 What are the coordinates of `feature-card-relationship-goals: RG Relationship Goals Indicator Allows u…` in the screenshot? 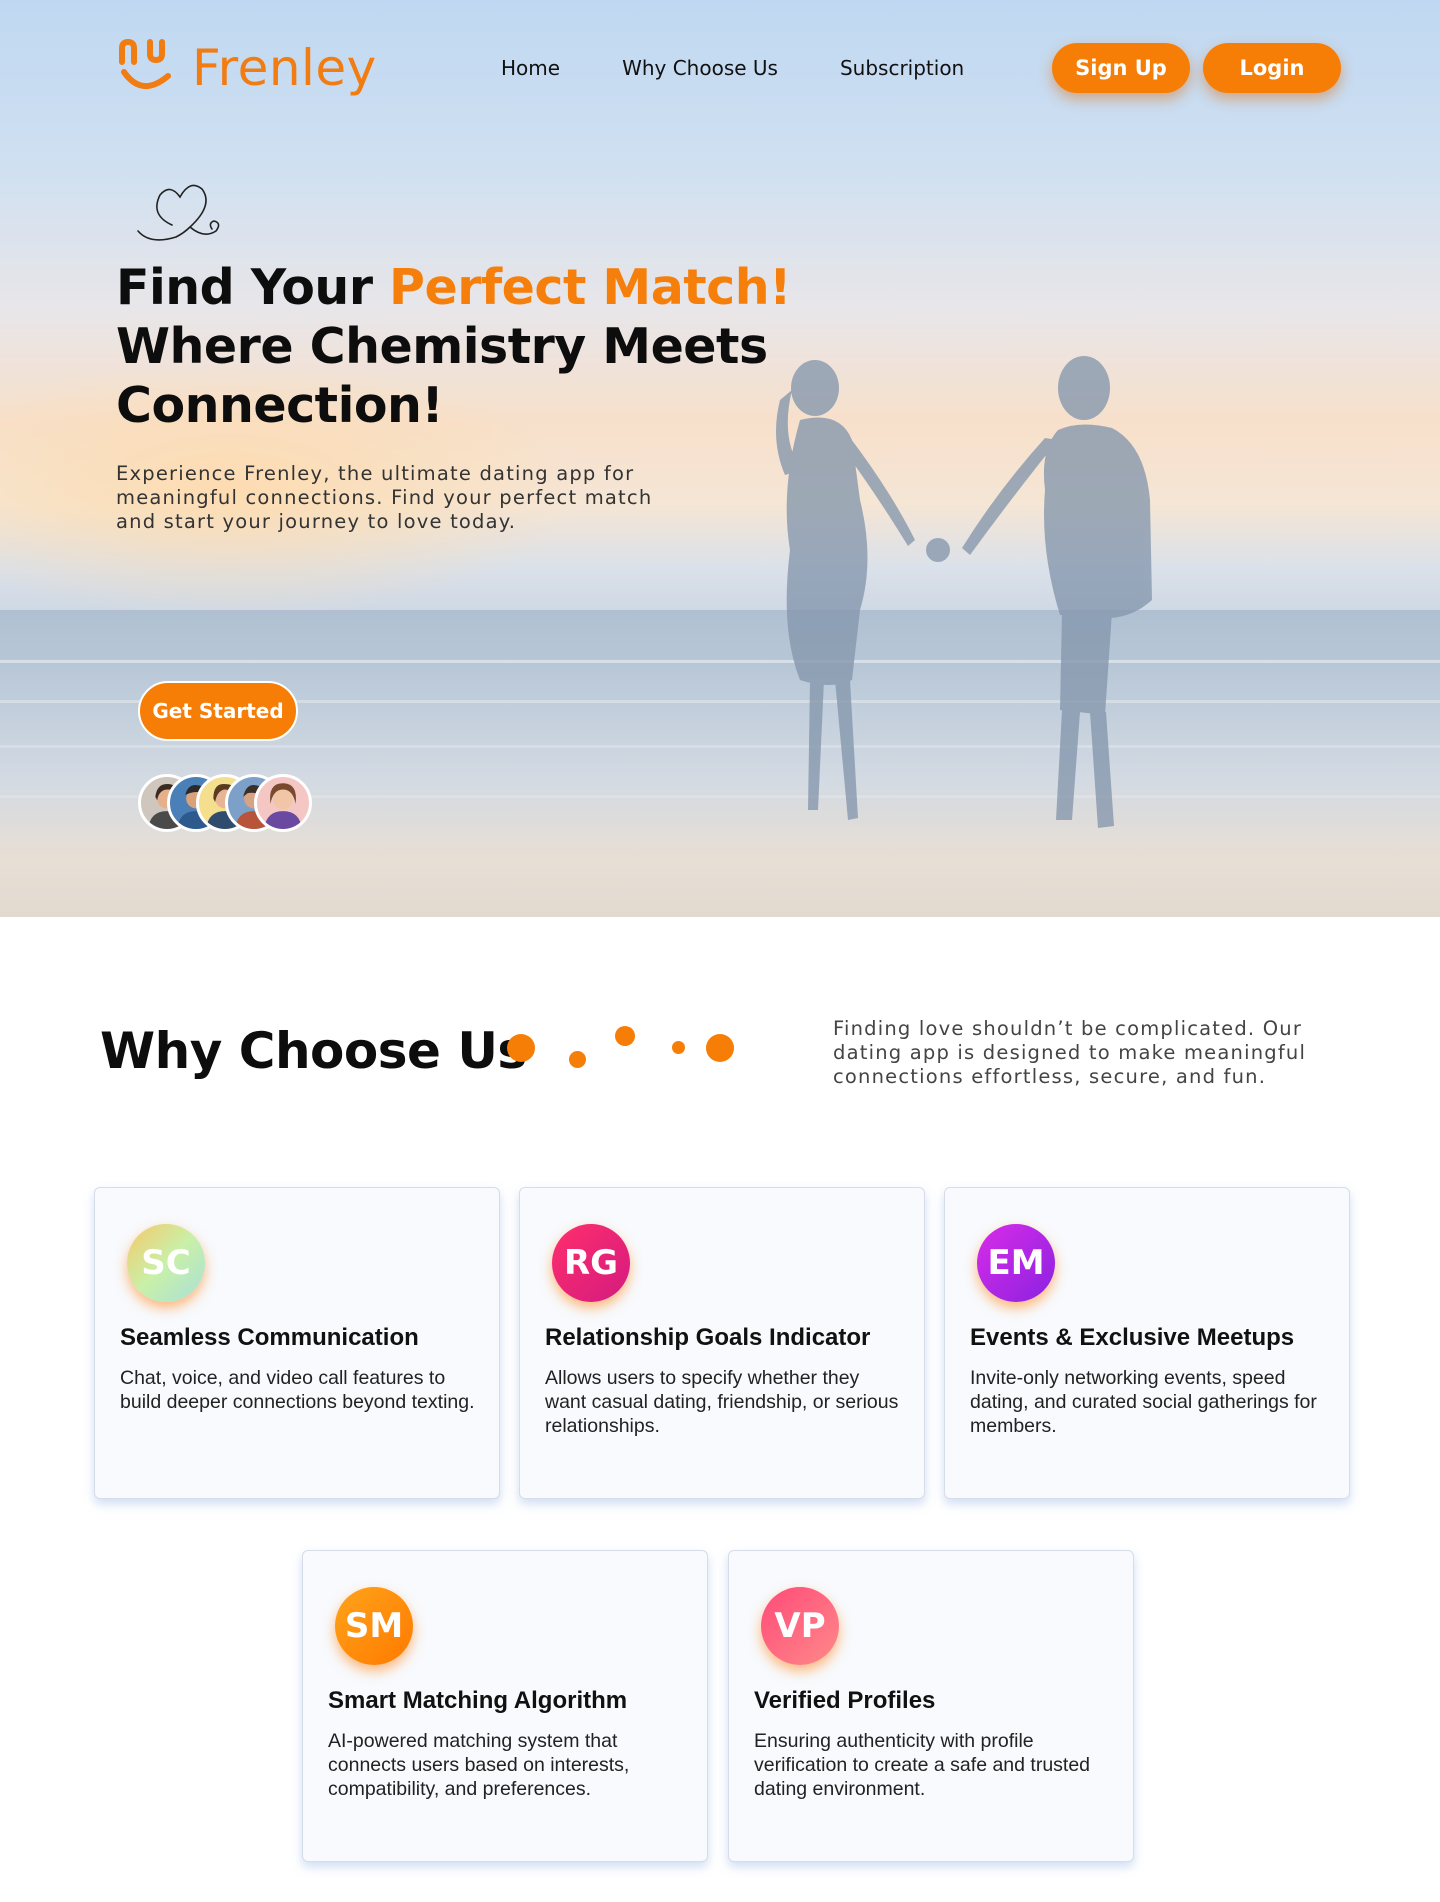 It's located at (722, 1343).